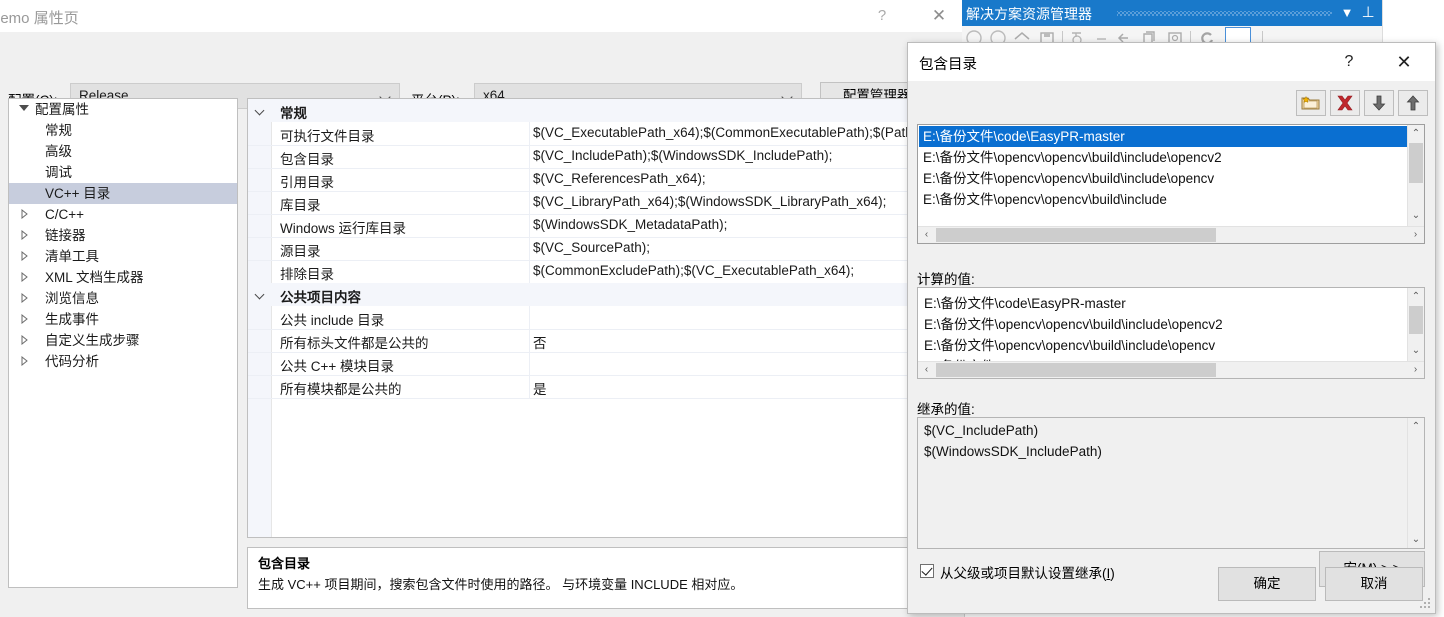 The width and height of the screenshot is (1444, 617). I want to click on tree-item-5: C/C++, so click(123, 214).